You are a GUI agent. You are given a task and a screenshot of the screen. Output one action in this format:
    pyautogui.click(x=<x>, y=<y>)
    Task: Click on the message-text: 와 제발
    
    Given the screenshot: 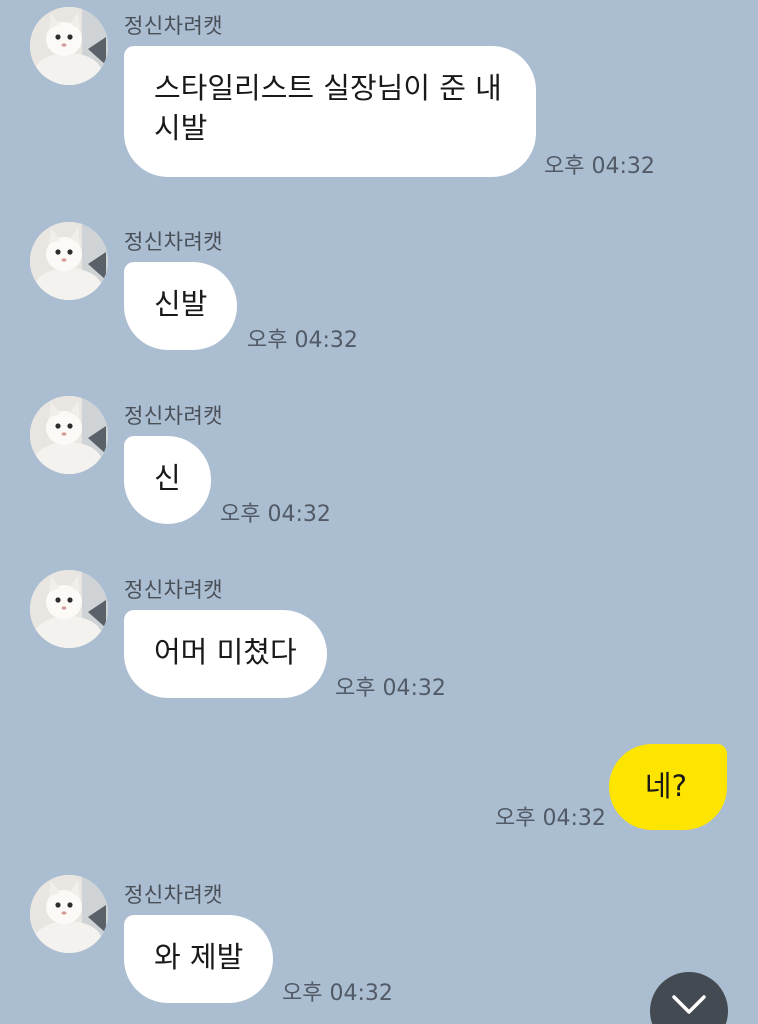 What is the action you would take?
    pyautogui.click(x=199, y=957)
    